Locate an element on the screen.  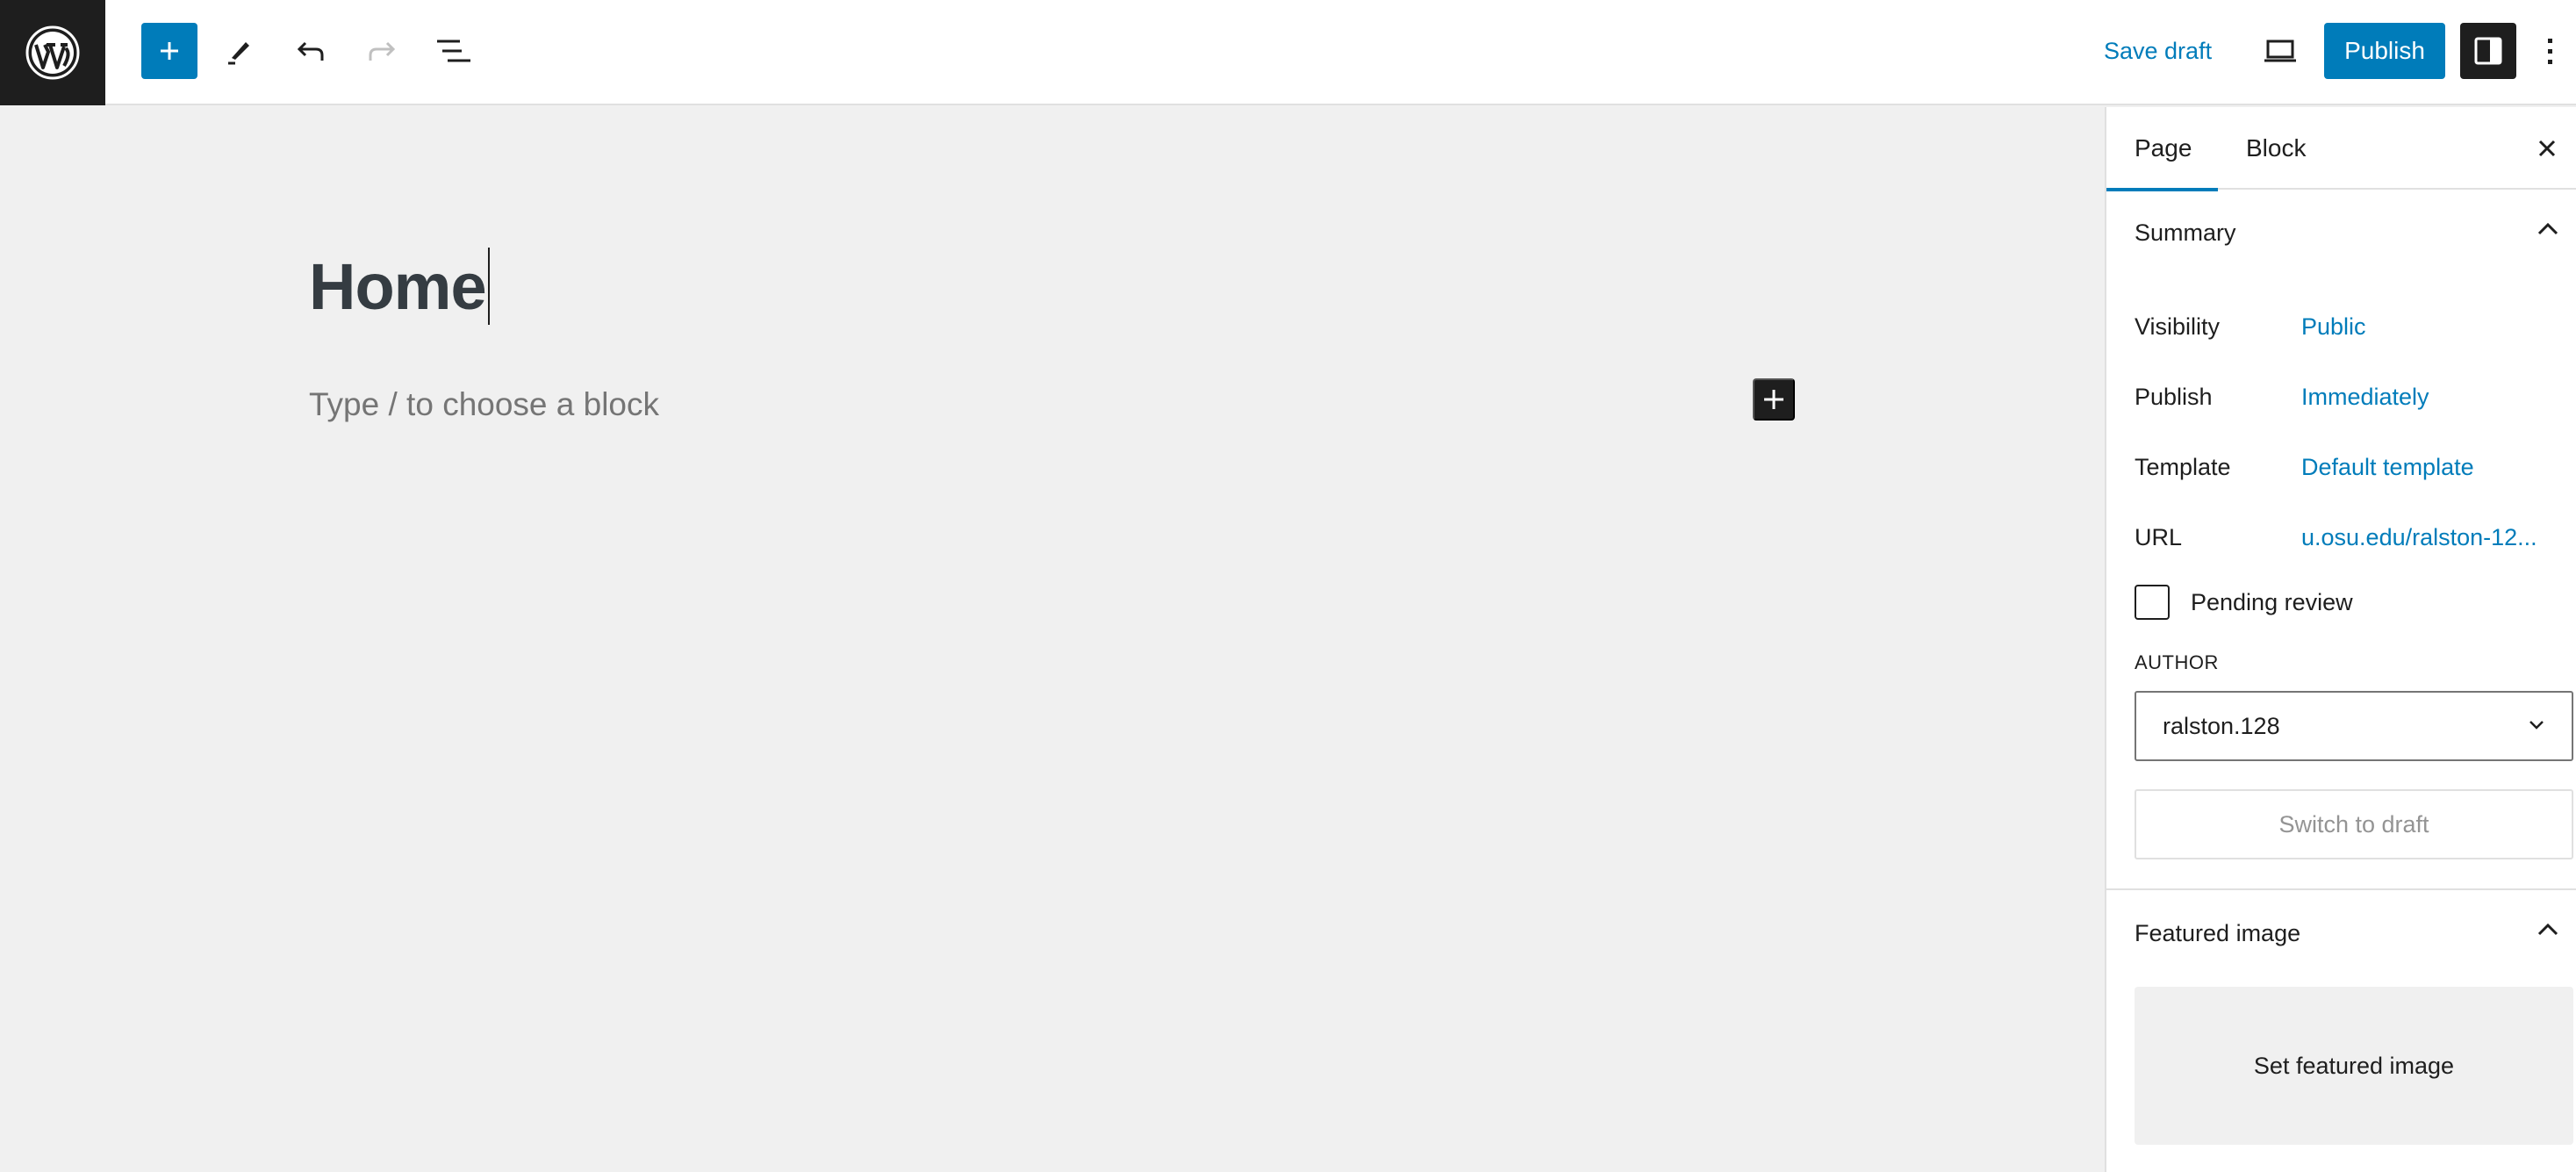
summary-panel-title: Summary is located at coordinates (2186, 232).